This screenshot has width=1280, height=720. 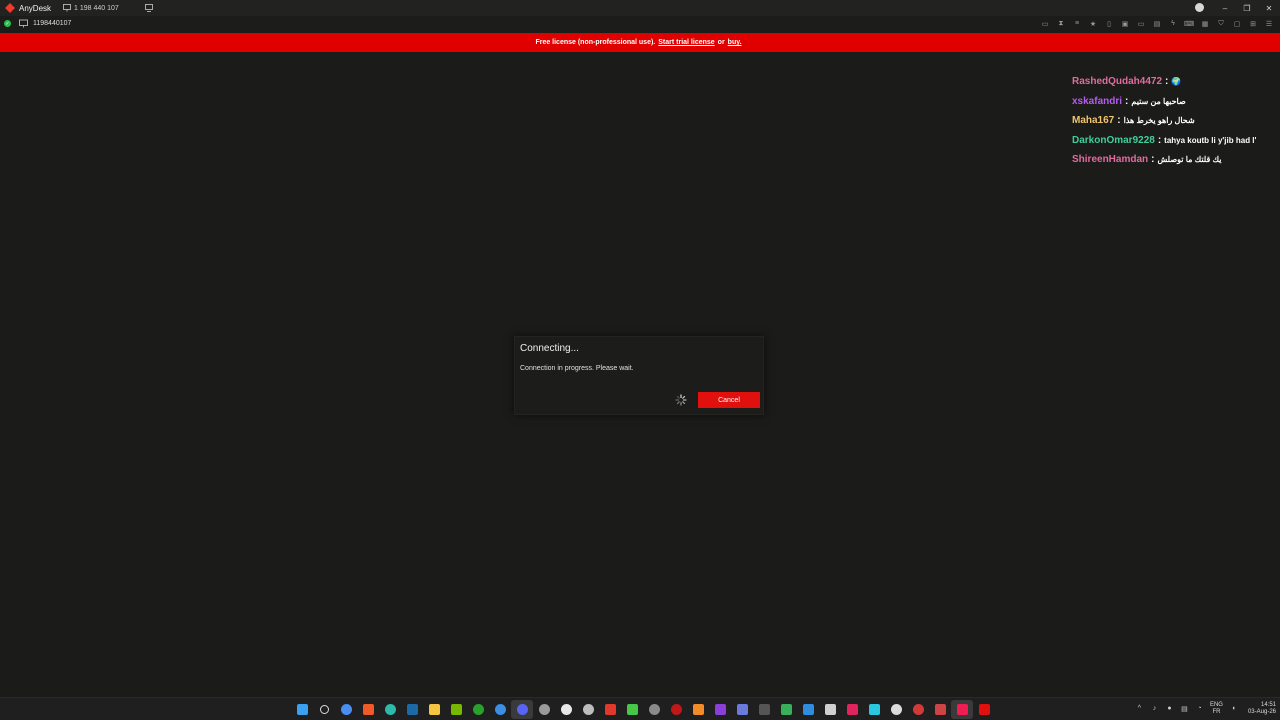 I want to click on camera-icon, so click(x=588, y=709).